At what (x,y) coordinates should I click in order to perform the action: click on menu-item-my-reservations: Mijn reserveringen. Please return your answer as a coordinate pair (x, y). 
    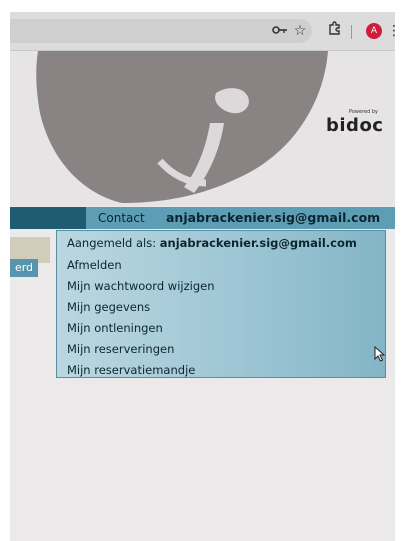
    Looking at the image, I should click on (120, 349).